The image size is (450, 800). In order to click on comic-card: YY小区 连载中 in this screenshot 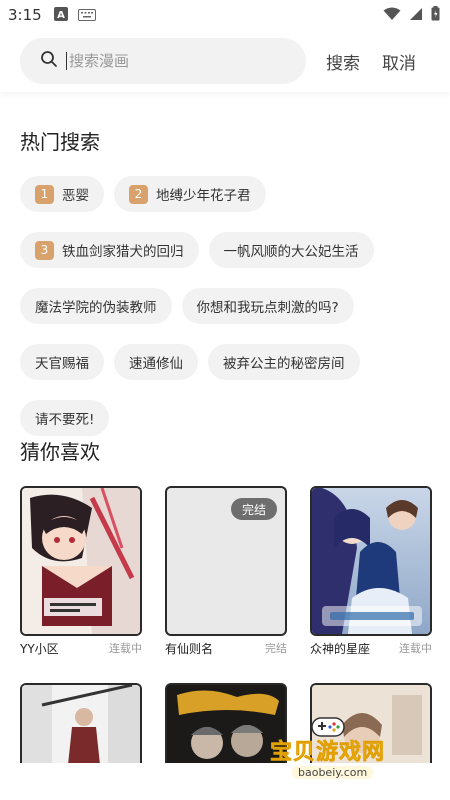, I will do `click(81, 573)`.